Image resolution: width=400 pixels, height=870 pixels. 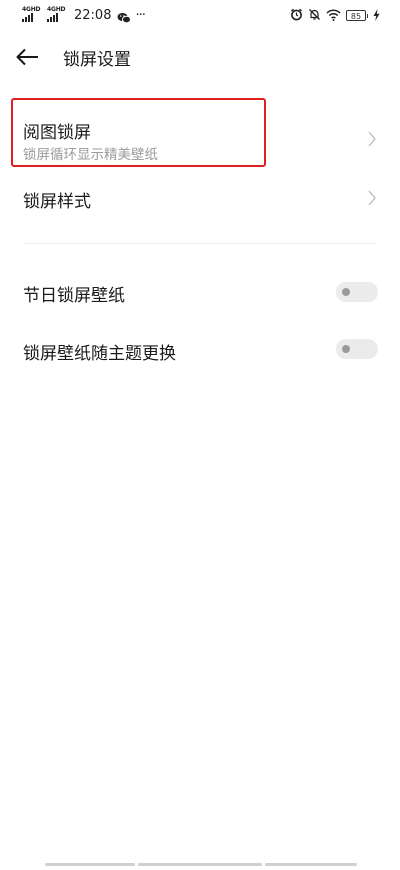 I want to click on setting-title: 节日锁屏壁纸, so click(x=74, y=296).